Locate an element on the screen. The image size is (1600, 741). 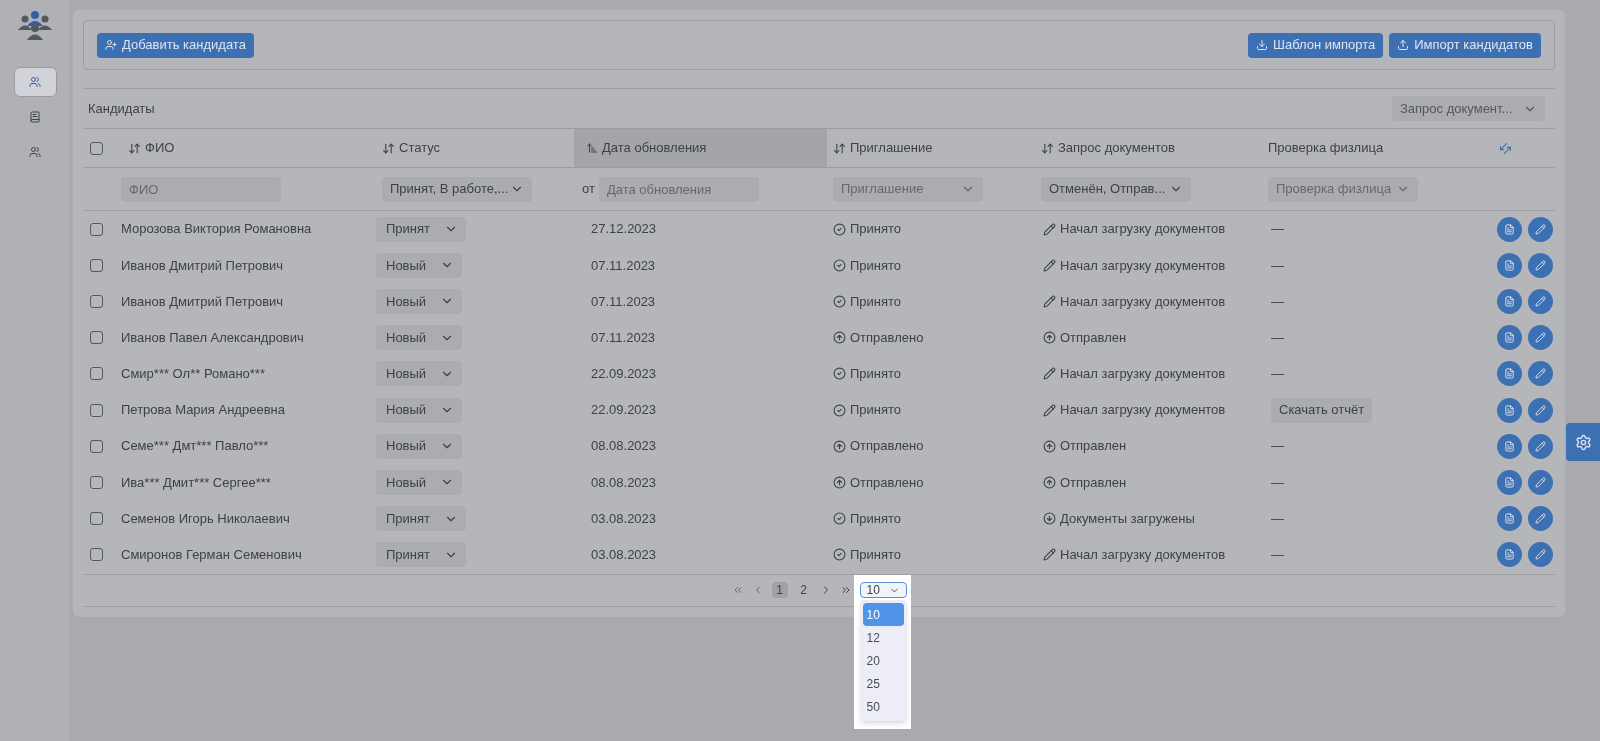
name-cell-text: Морозова Виктория Романовна is located at coordinates (217, 229).